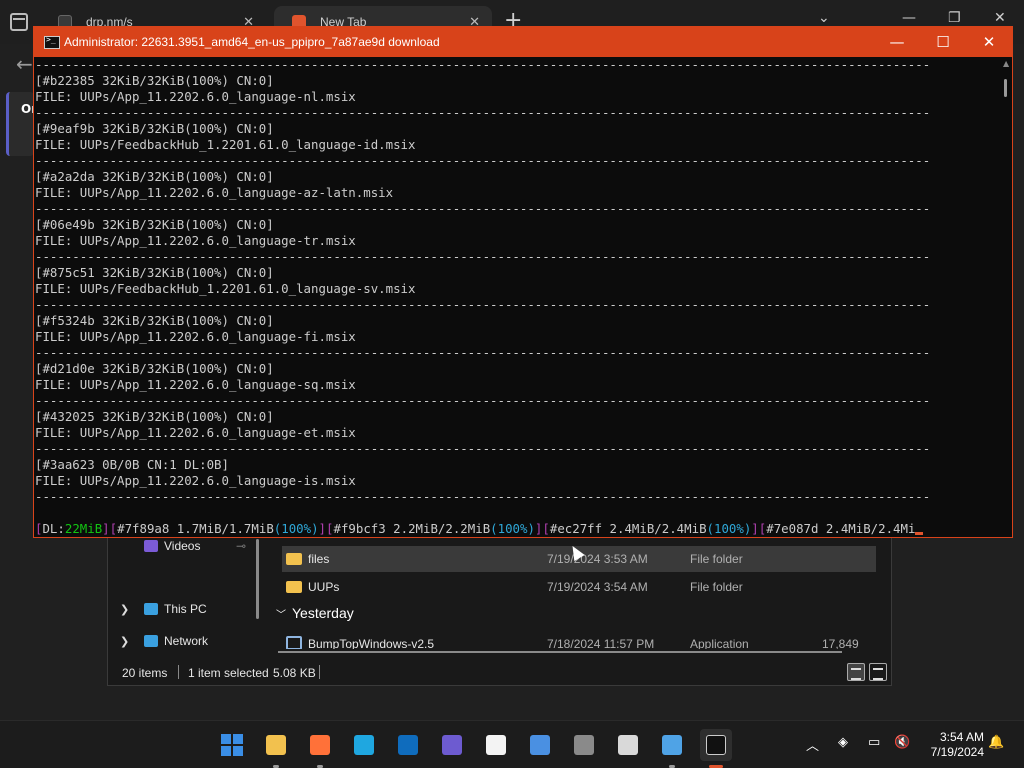 Image resolution: width=1024 pixels, height=768 pixels. I want to click on group-header-yesterday: ﹀ Yesterday, so click(315, 613).